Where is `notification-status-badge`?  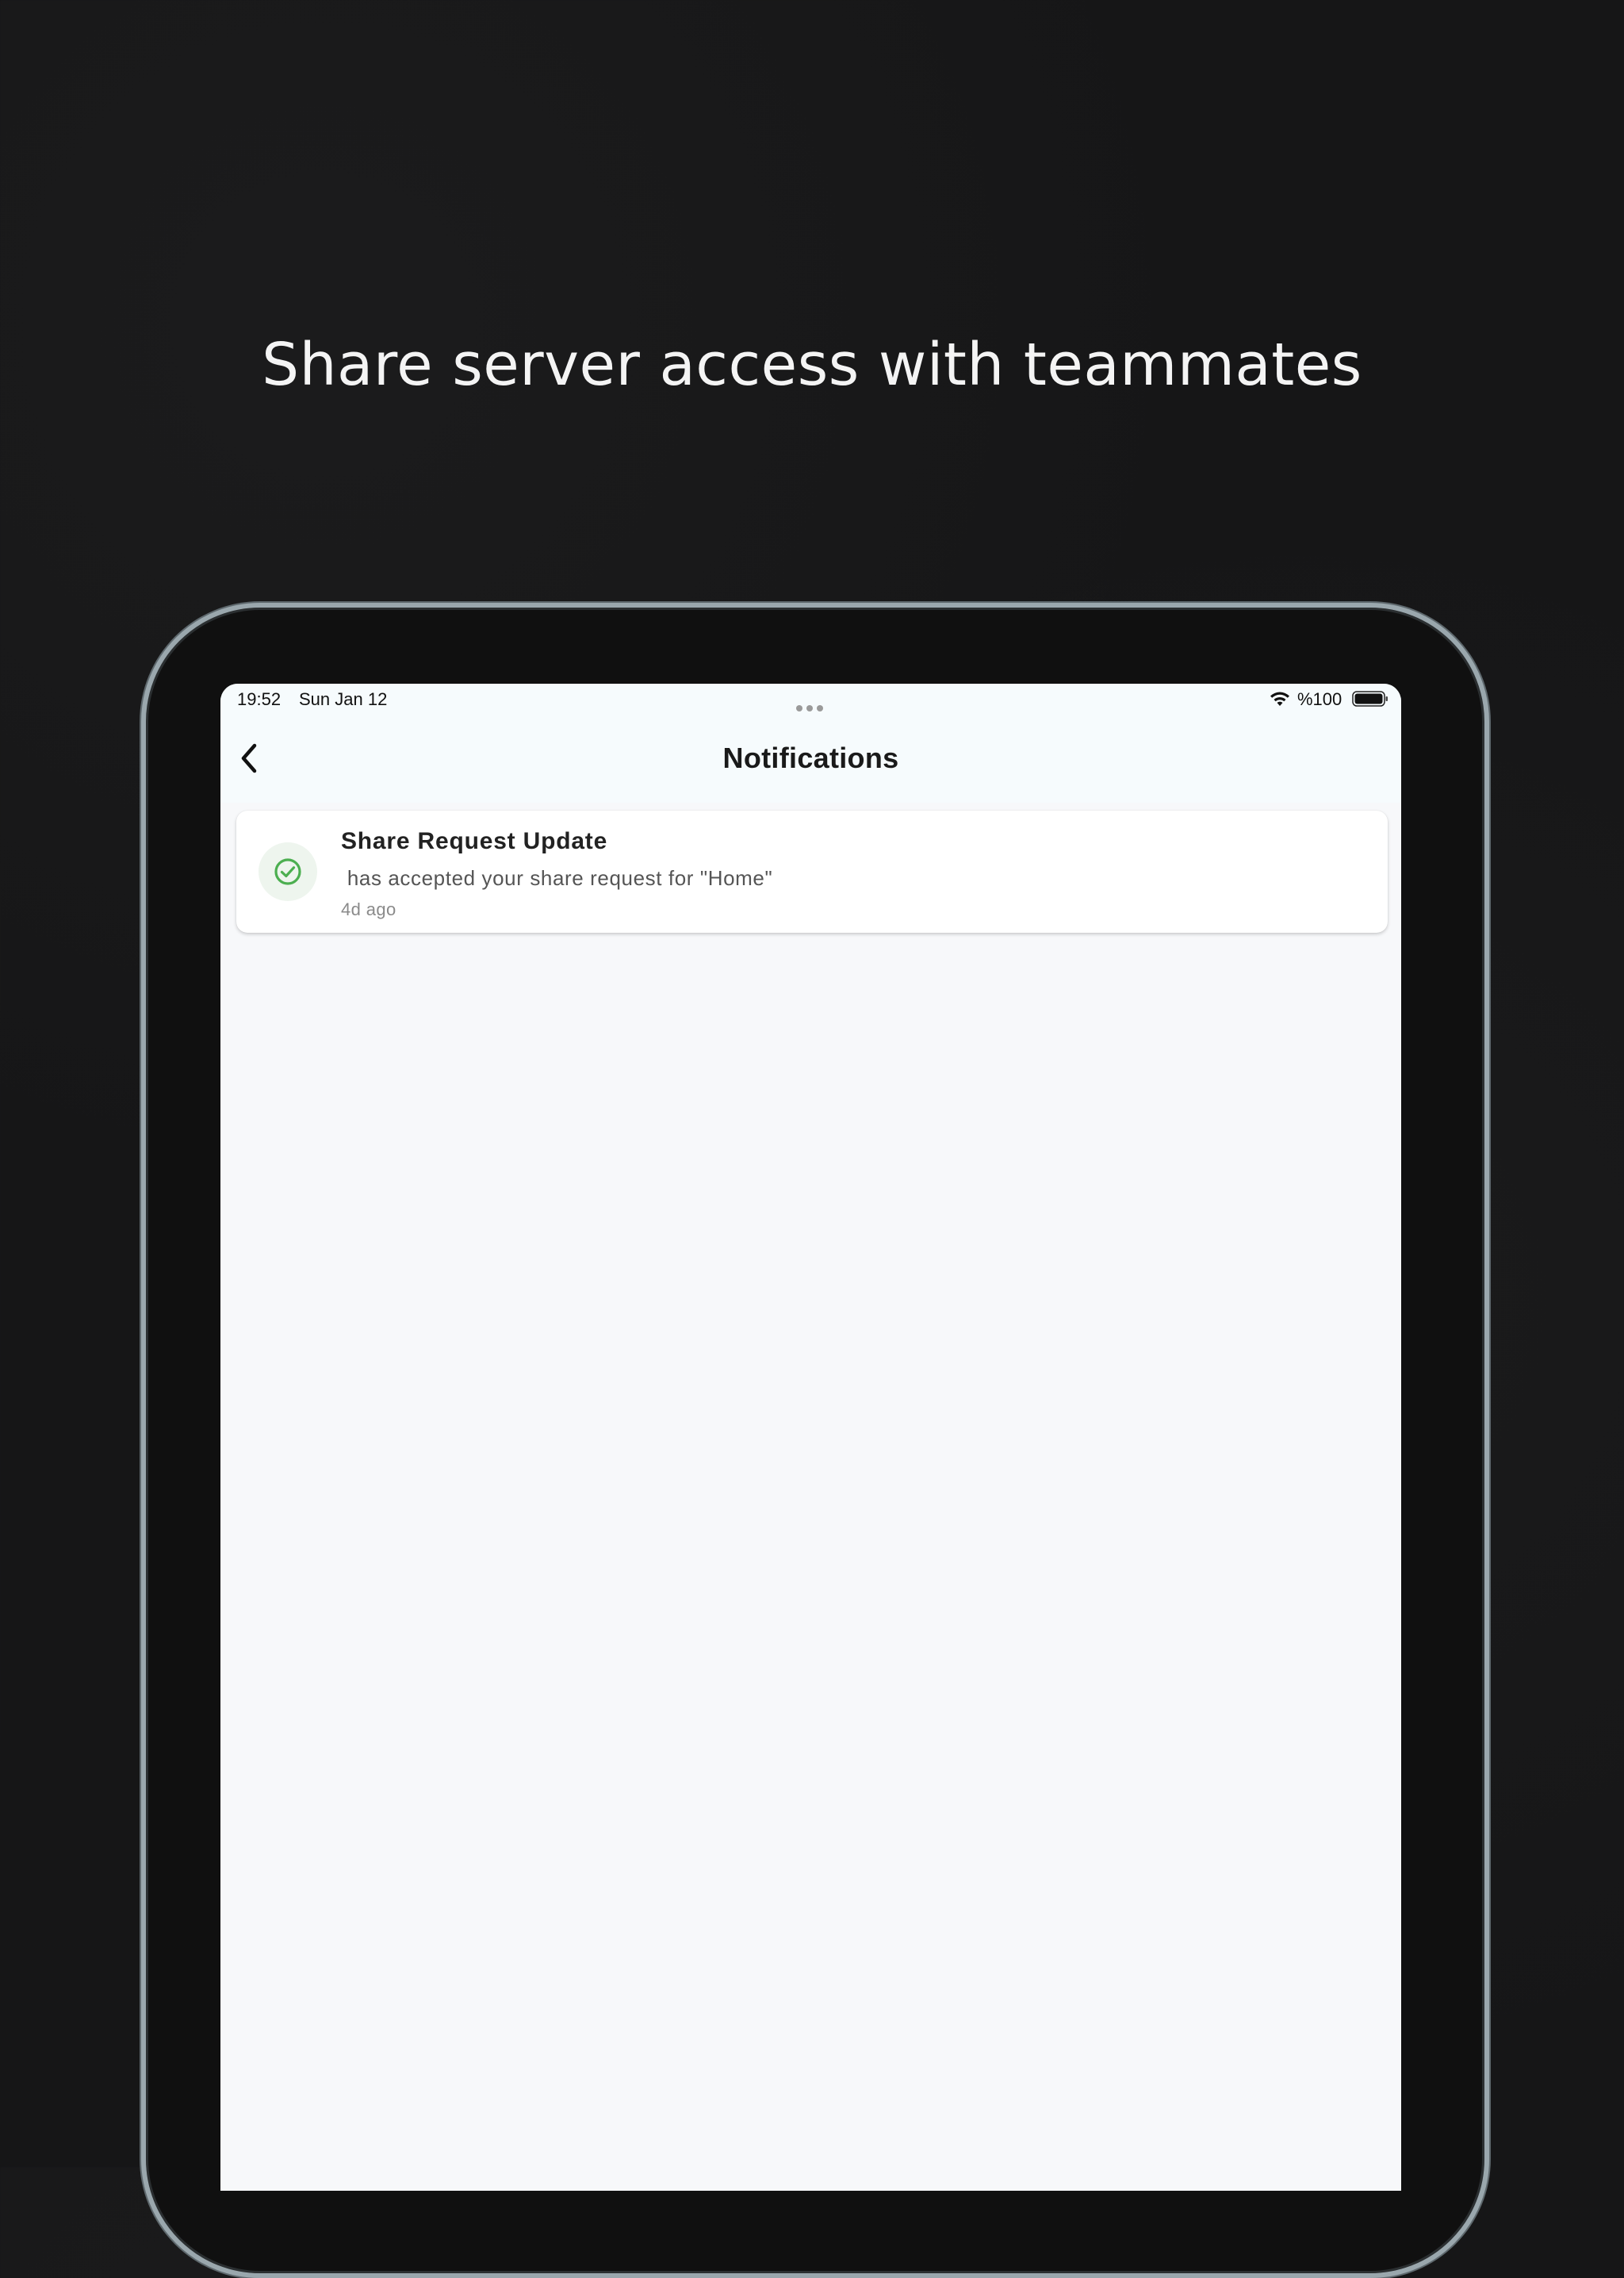 notification-status-badge is located at coordinates (288, 871).